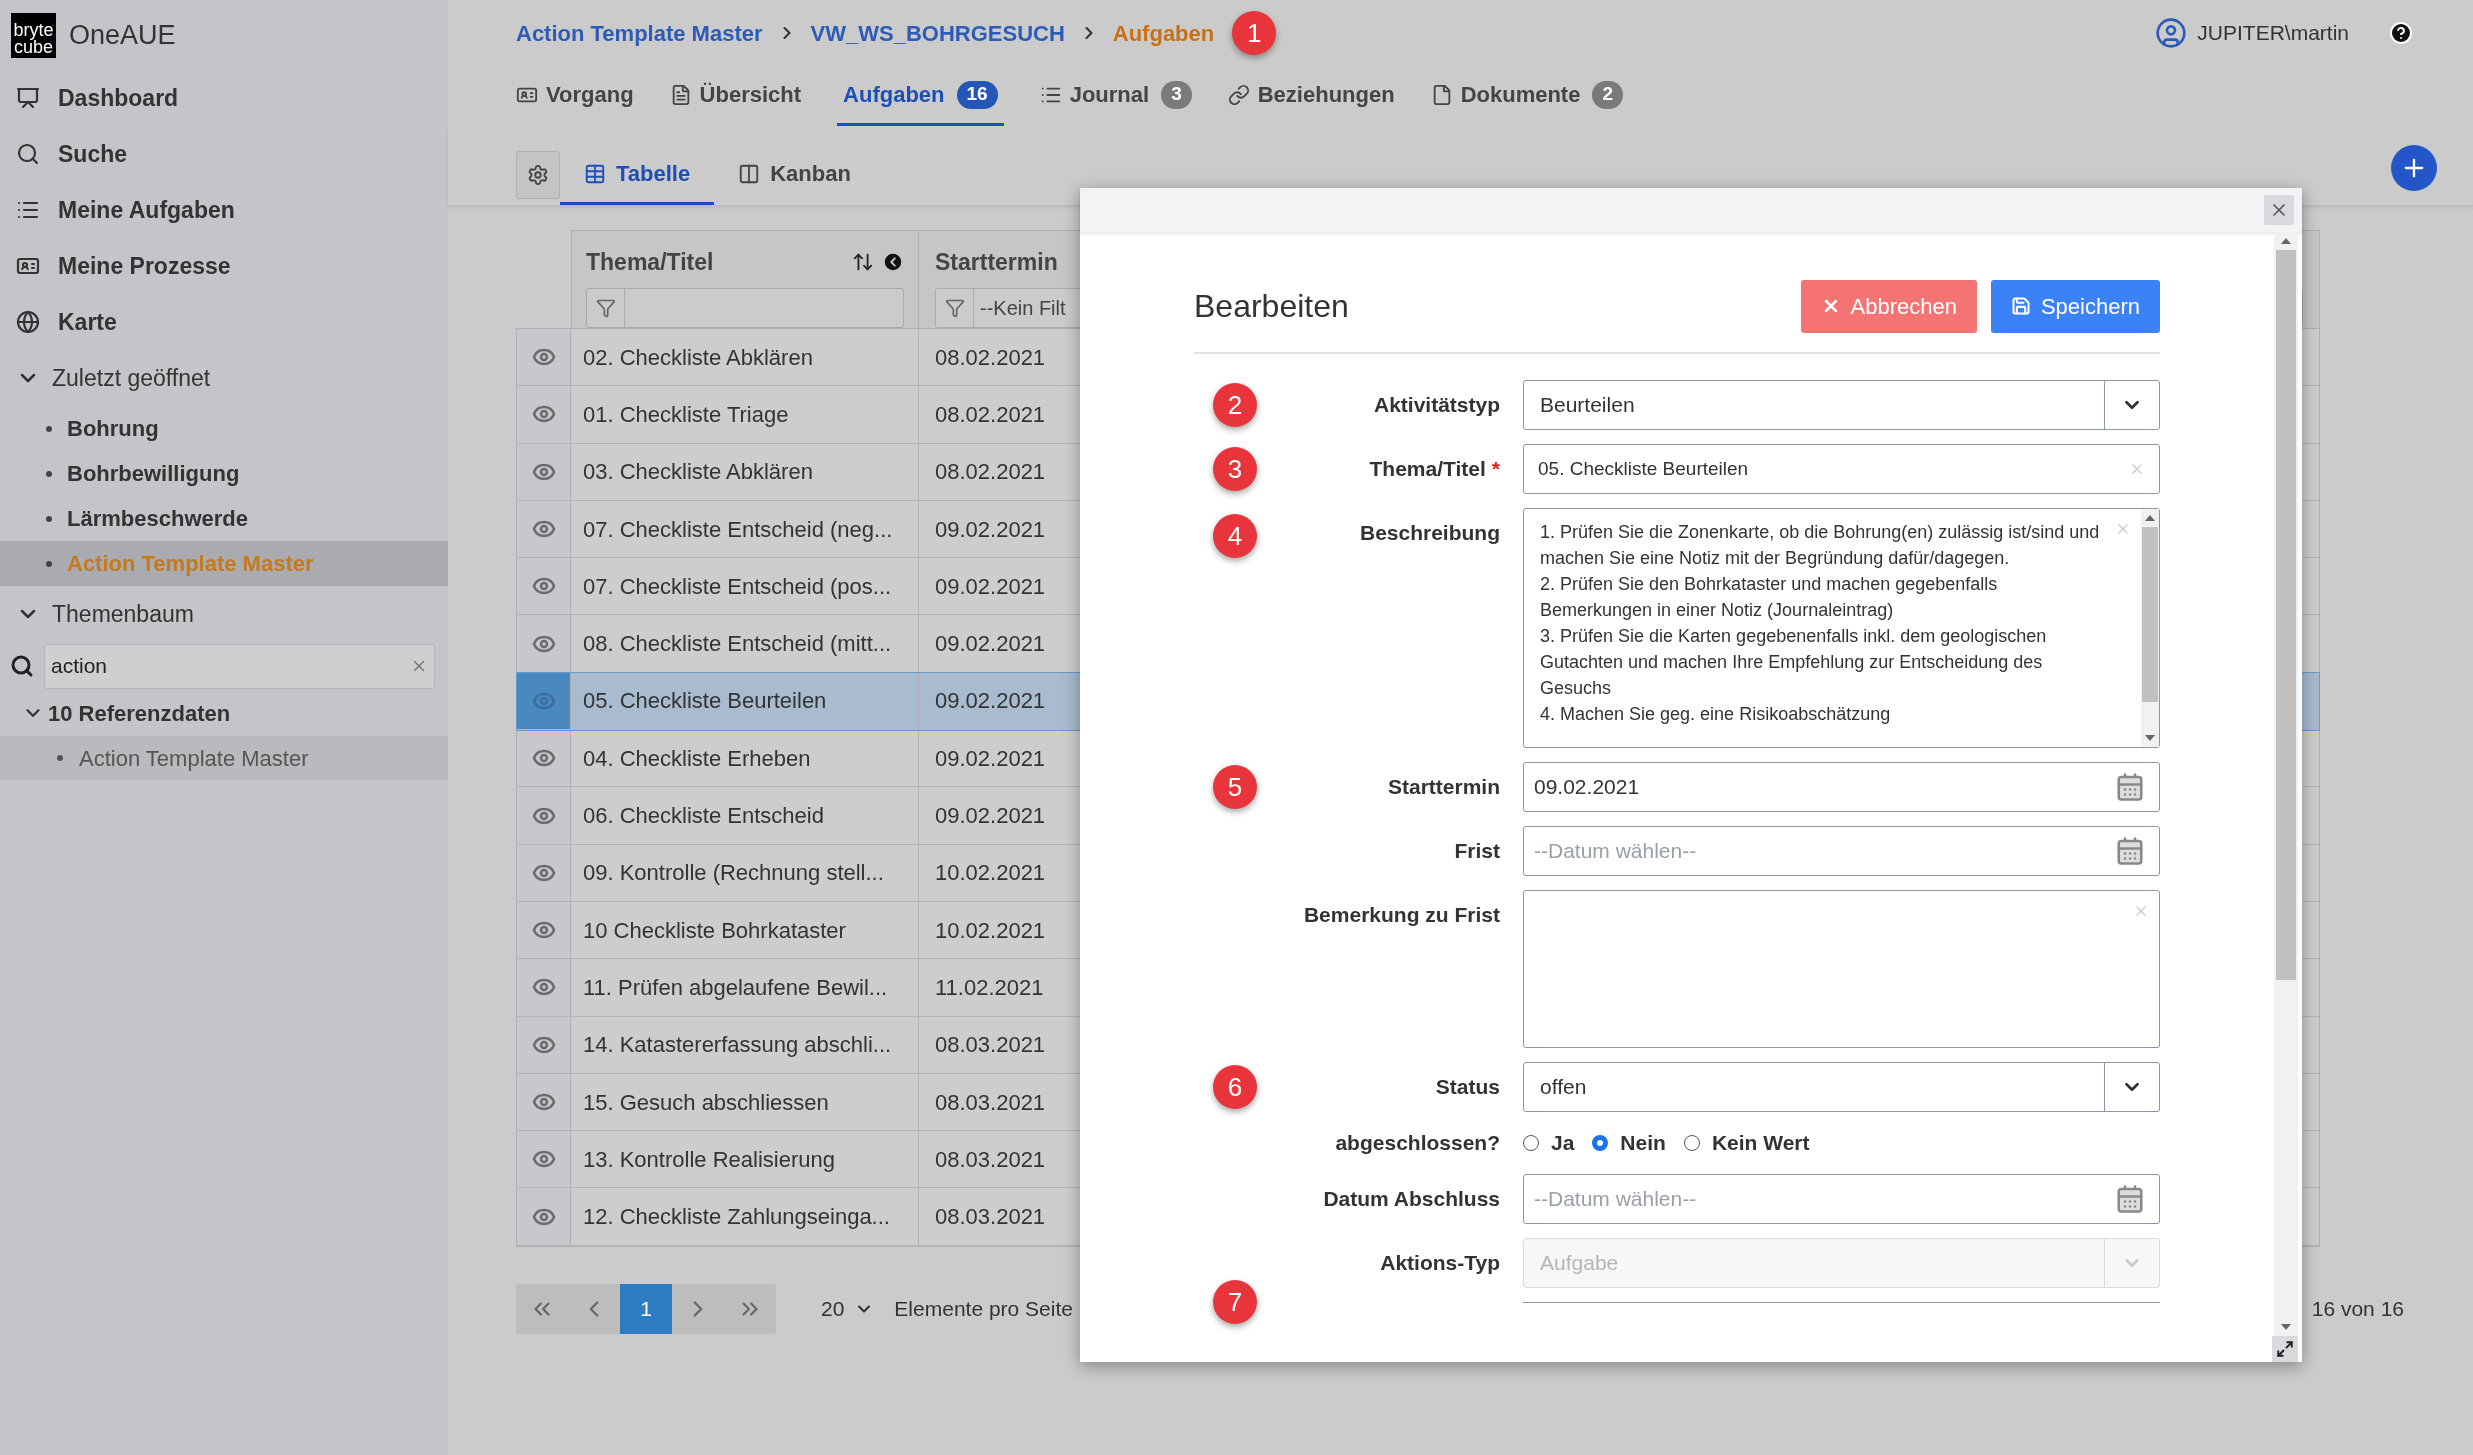 This screenshot has height=1455, width=2473. Describe the element at coordinates (2357, 1309) in the screenshot. I see `page-summary: 16 von 16` at that location.